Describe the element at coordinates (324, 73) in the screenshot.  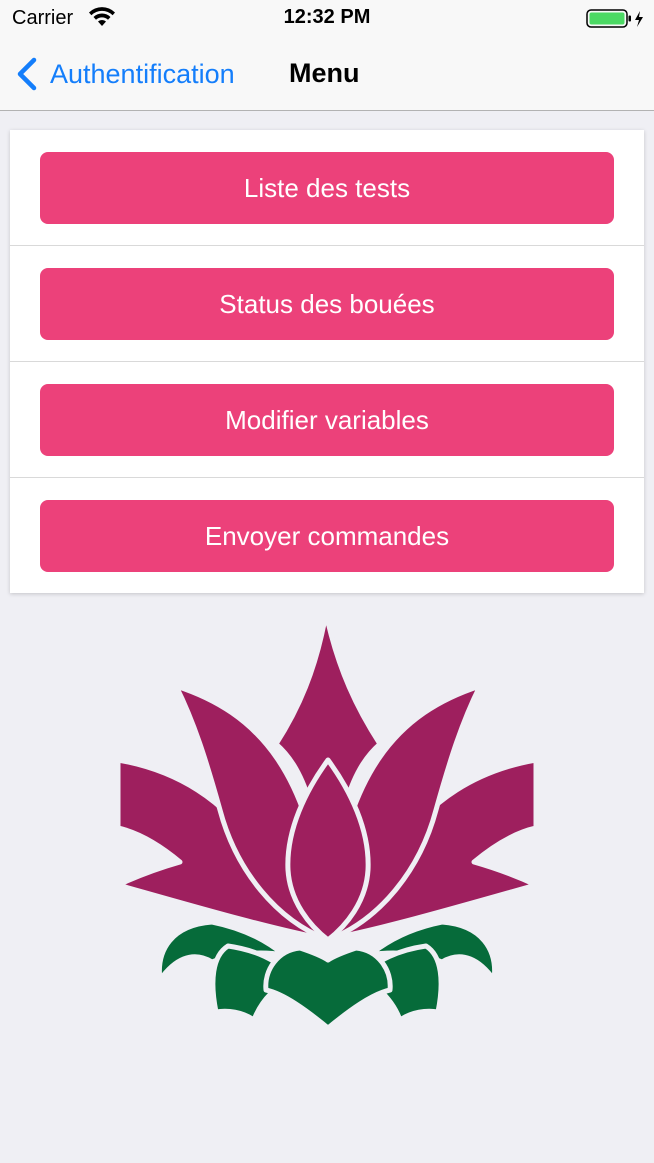
I see `page-title: Menu` at that location.